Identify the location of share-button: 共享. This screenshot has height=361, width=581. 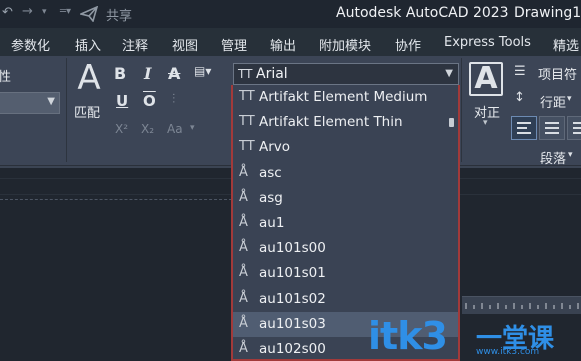
(110, 14).